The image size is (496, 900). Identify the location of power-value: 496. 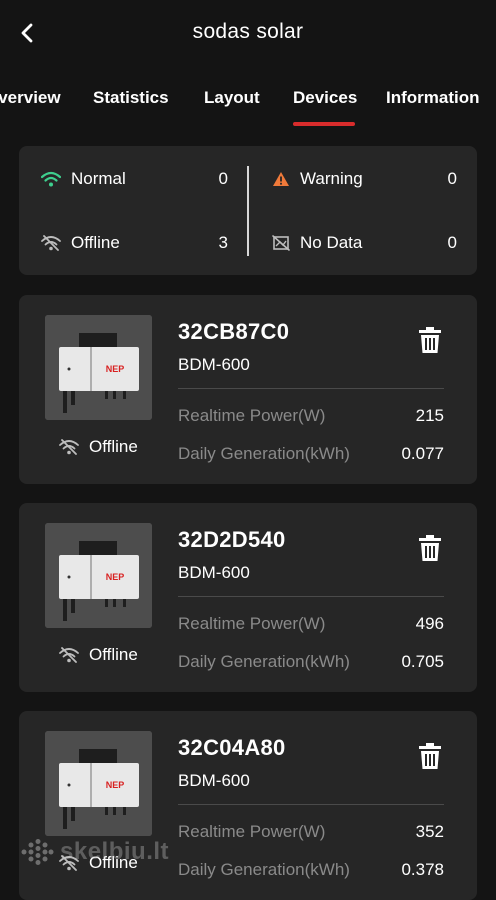
(429, 623).